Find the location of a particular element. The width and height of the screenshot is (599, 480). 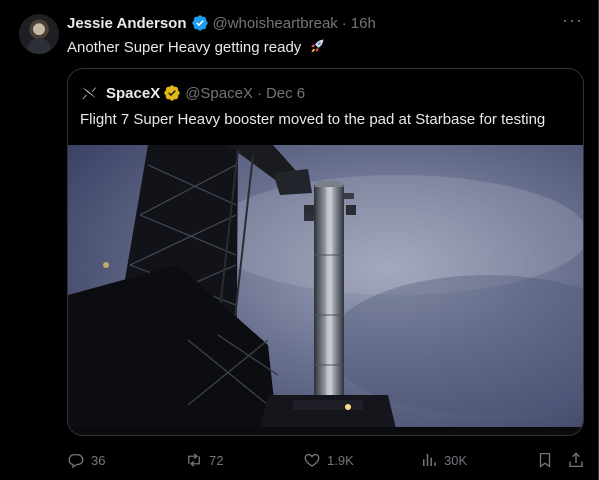

share-button is located at coordinates (576, 460).